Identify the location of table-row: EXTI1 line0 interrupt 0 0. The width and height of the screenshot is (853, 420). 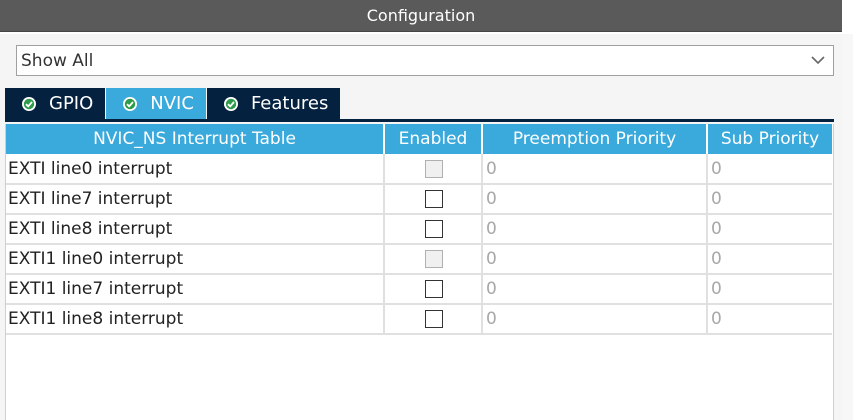
(419, 259).